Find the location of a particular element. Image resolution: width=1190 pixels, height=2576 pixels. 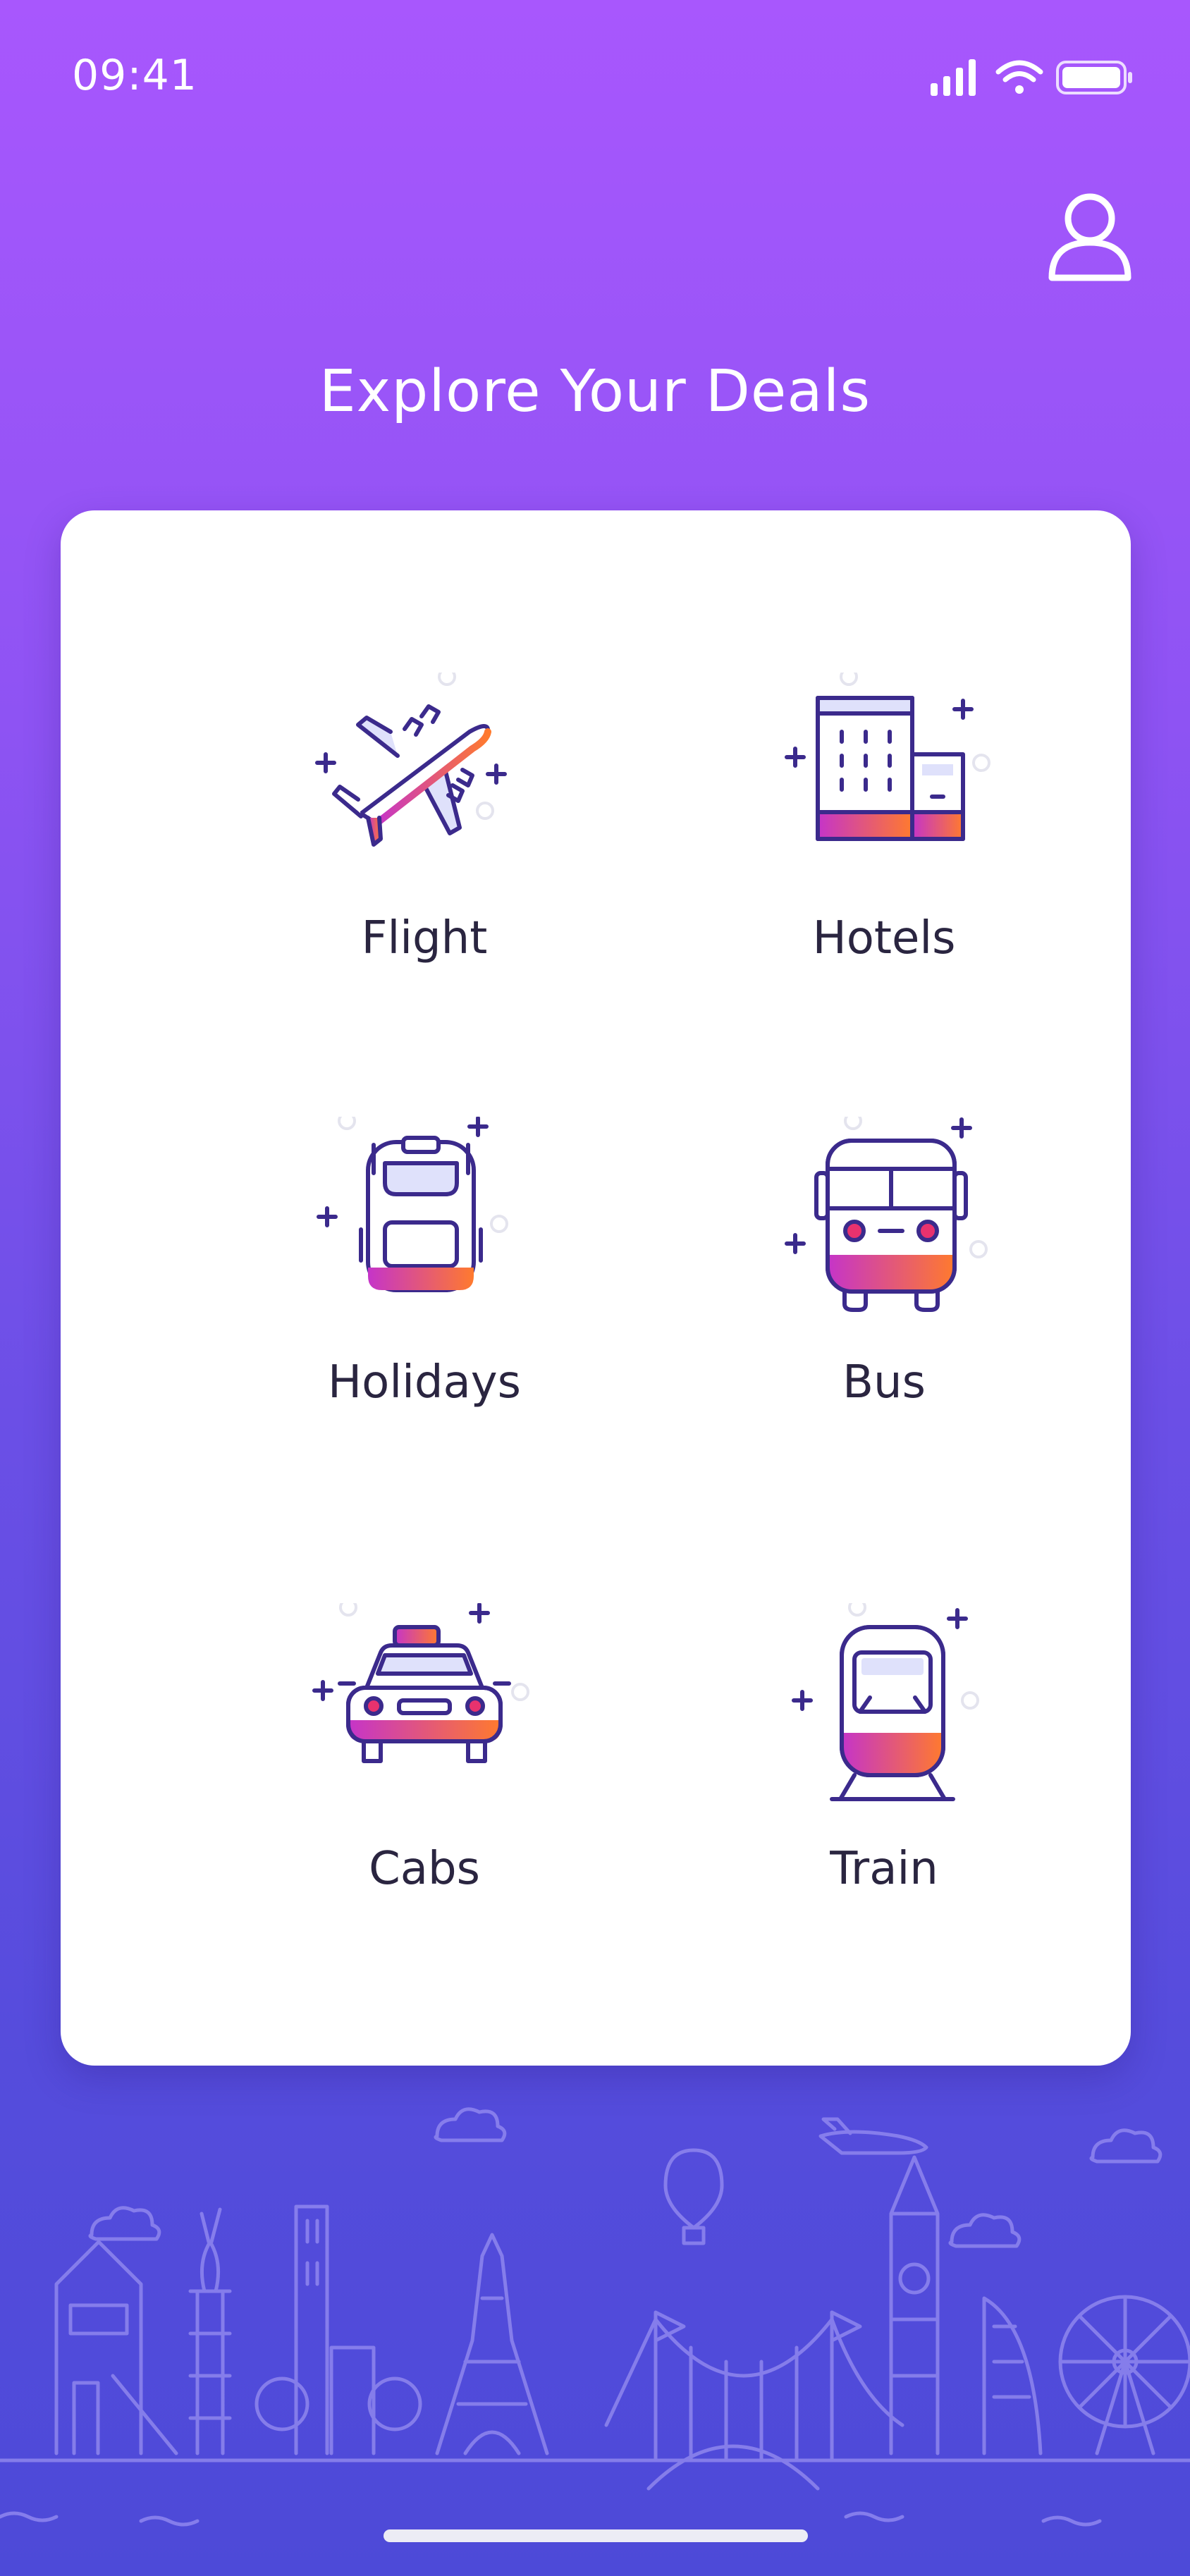

taxi-icon is located at coordinates (420, 1683).